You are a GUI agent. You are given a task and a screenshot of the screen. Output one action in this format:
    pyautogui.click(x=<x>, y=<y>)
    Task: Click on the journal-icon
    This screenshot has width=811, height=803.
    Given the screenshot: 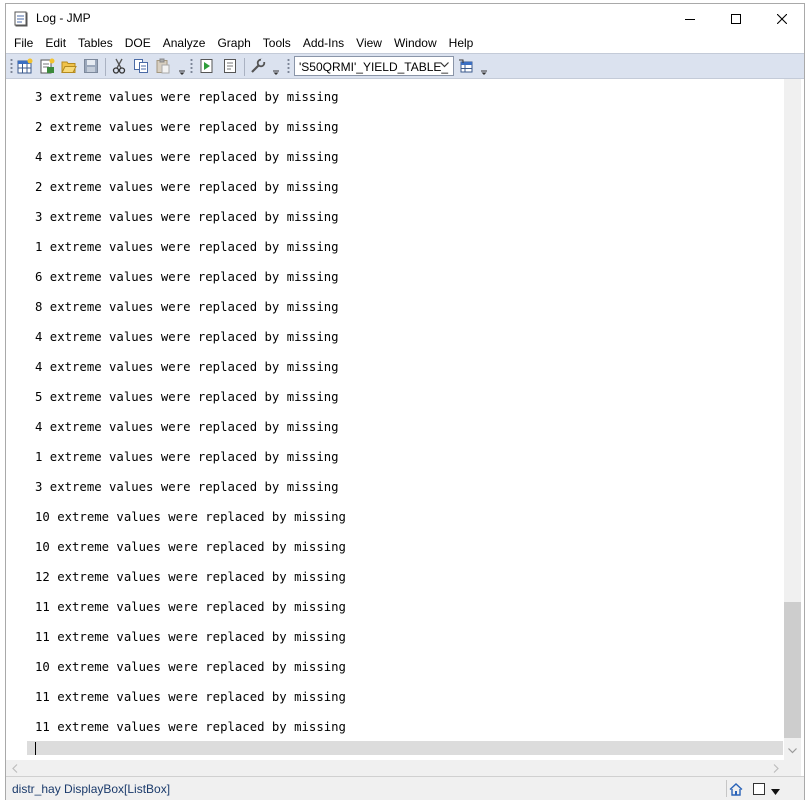 What is the action you would take?
    pyautogui.click(x=230, y=66)
    